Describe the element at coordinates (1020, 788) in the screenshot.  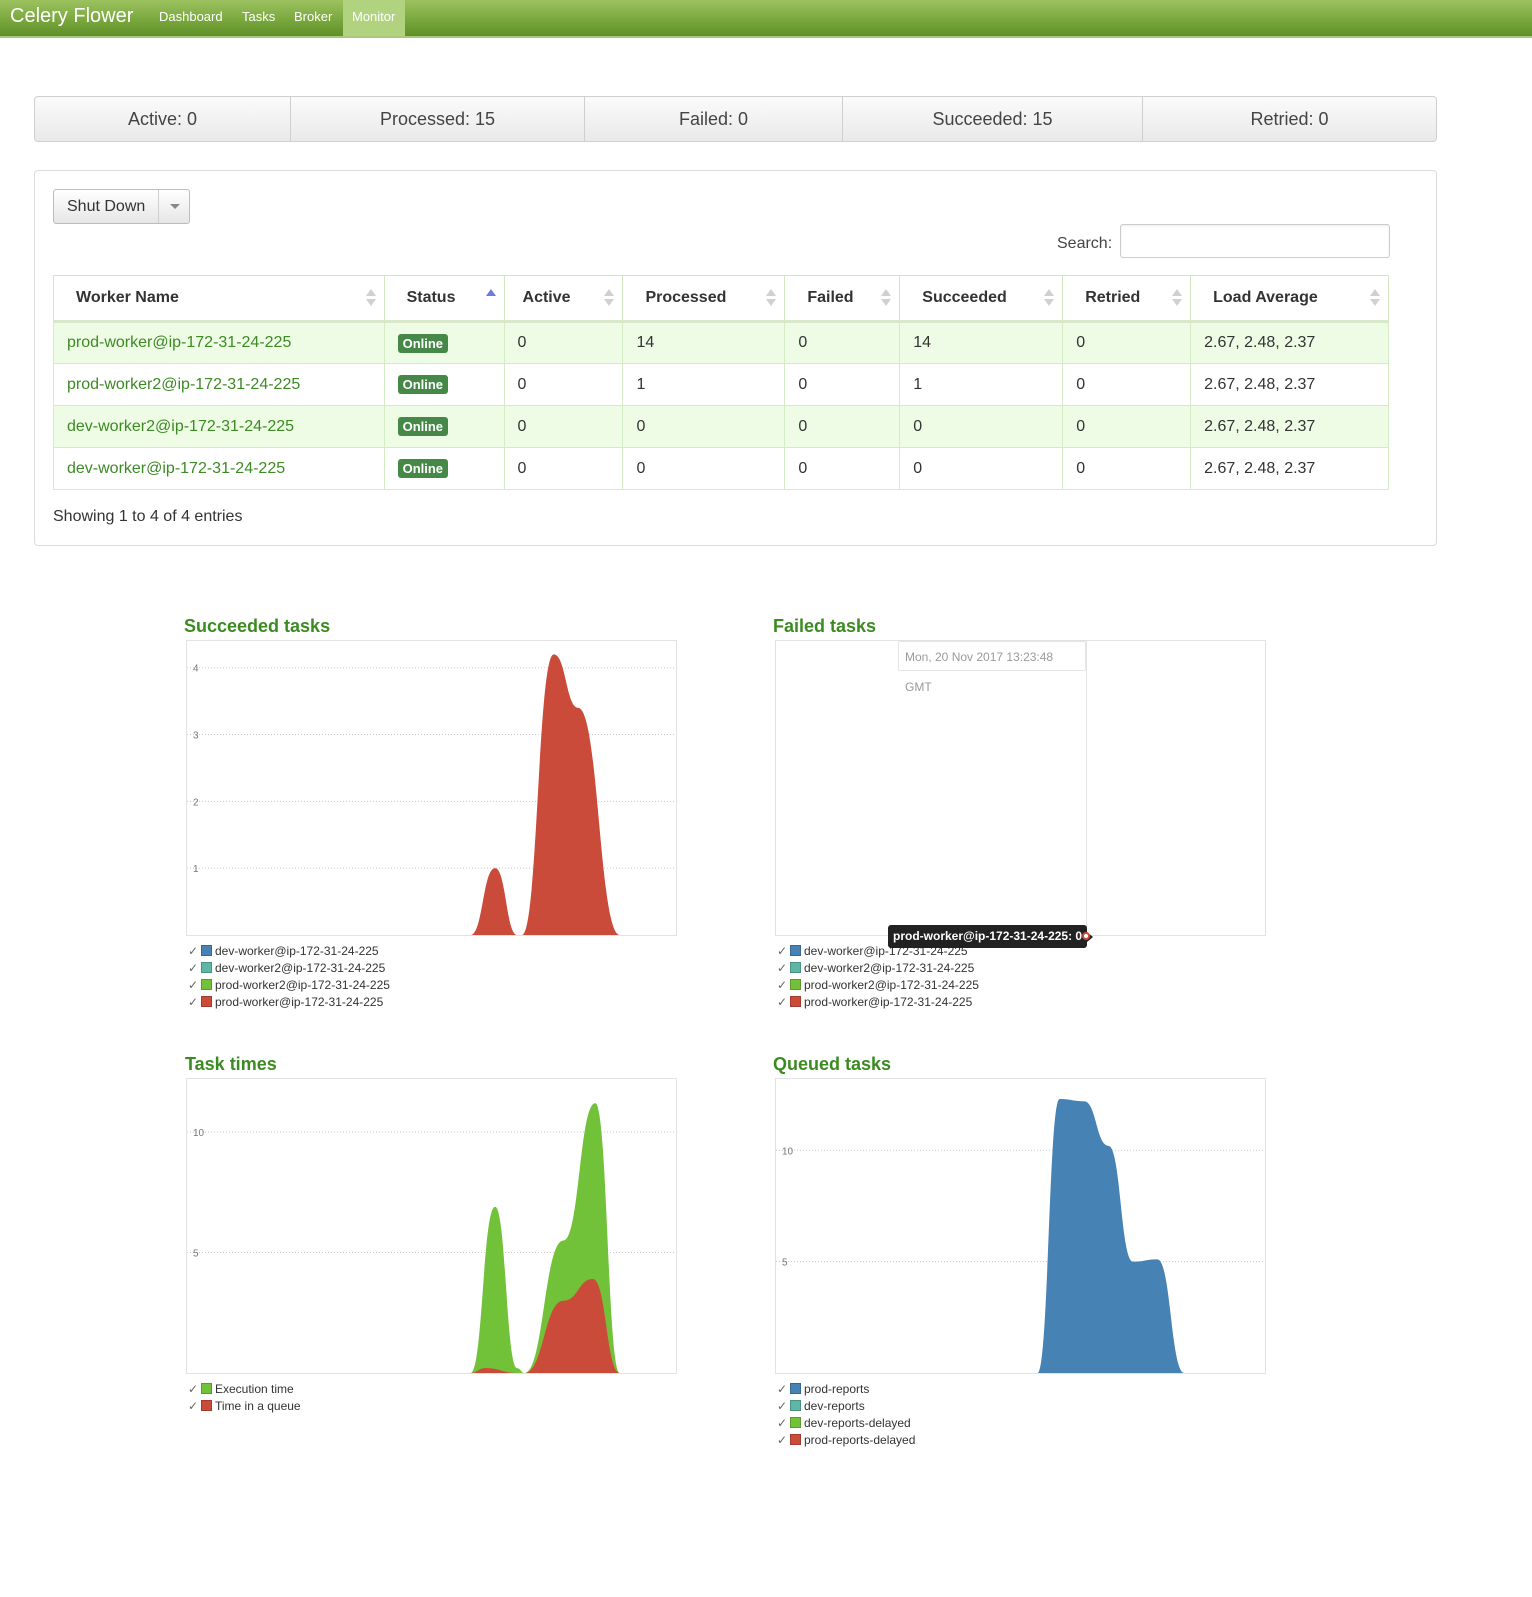
I see `chart-failed-tasks` at that location.